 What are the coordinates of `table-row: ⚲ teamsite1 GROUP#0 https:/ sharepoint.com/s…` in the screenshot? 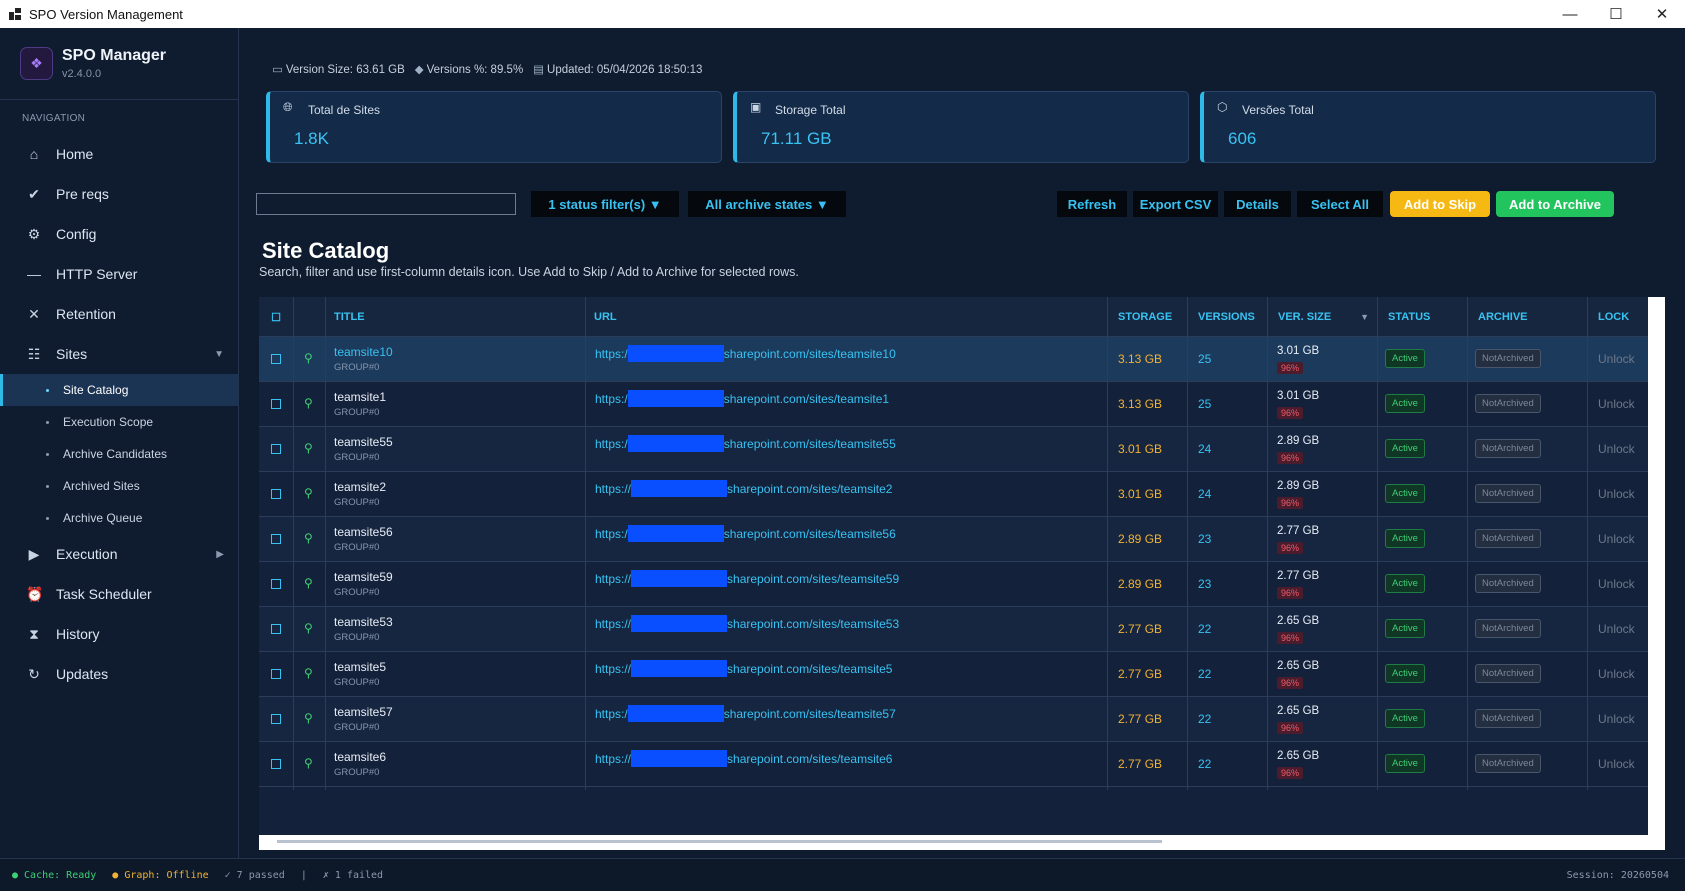 It's located at (953, 406).